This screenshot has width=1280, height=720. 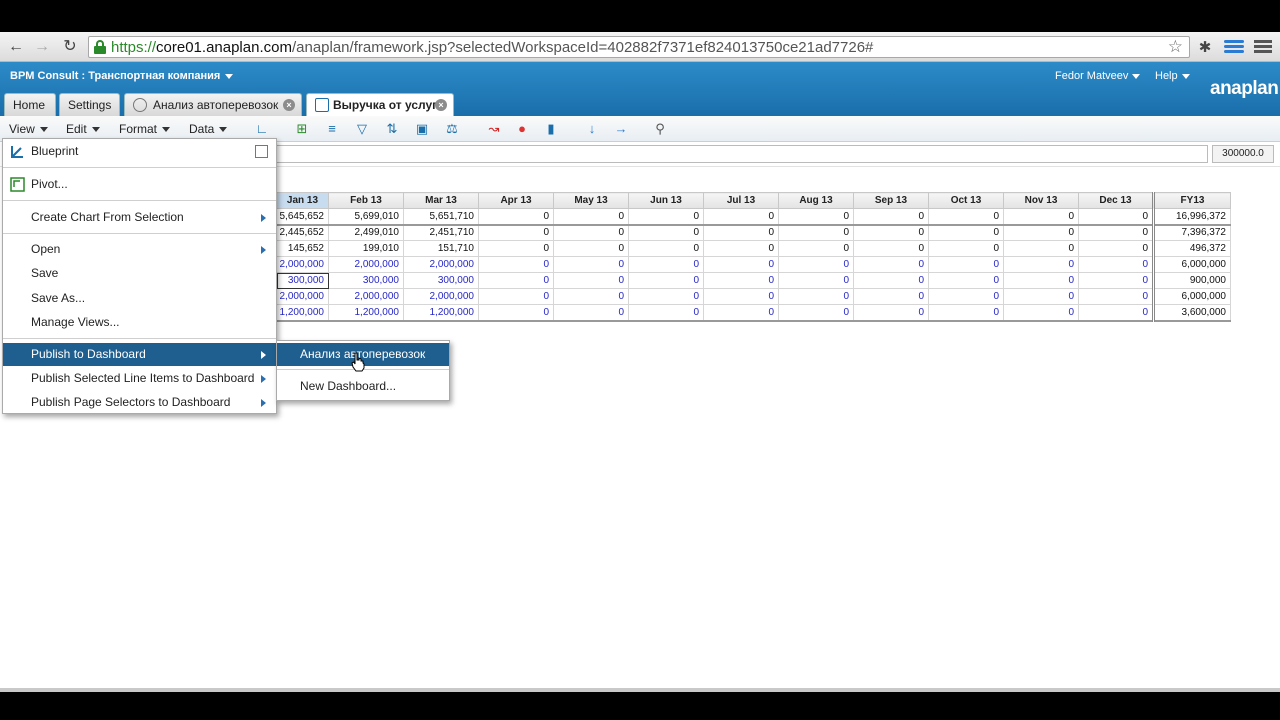 I want to click on column-header: Mar 13, so click(x=441, y=200).